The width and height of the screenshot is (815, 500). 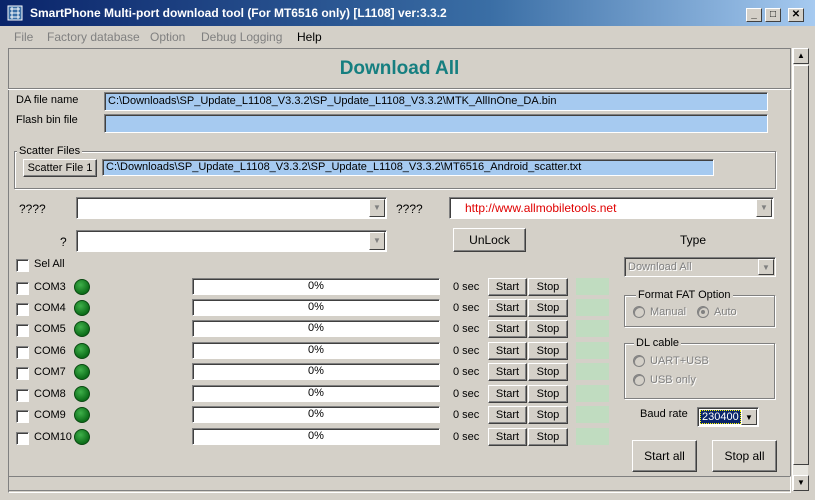 I want to click on flash-bin-field, so click(x=436, y=123).